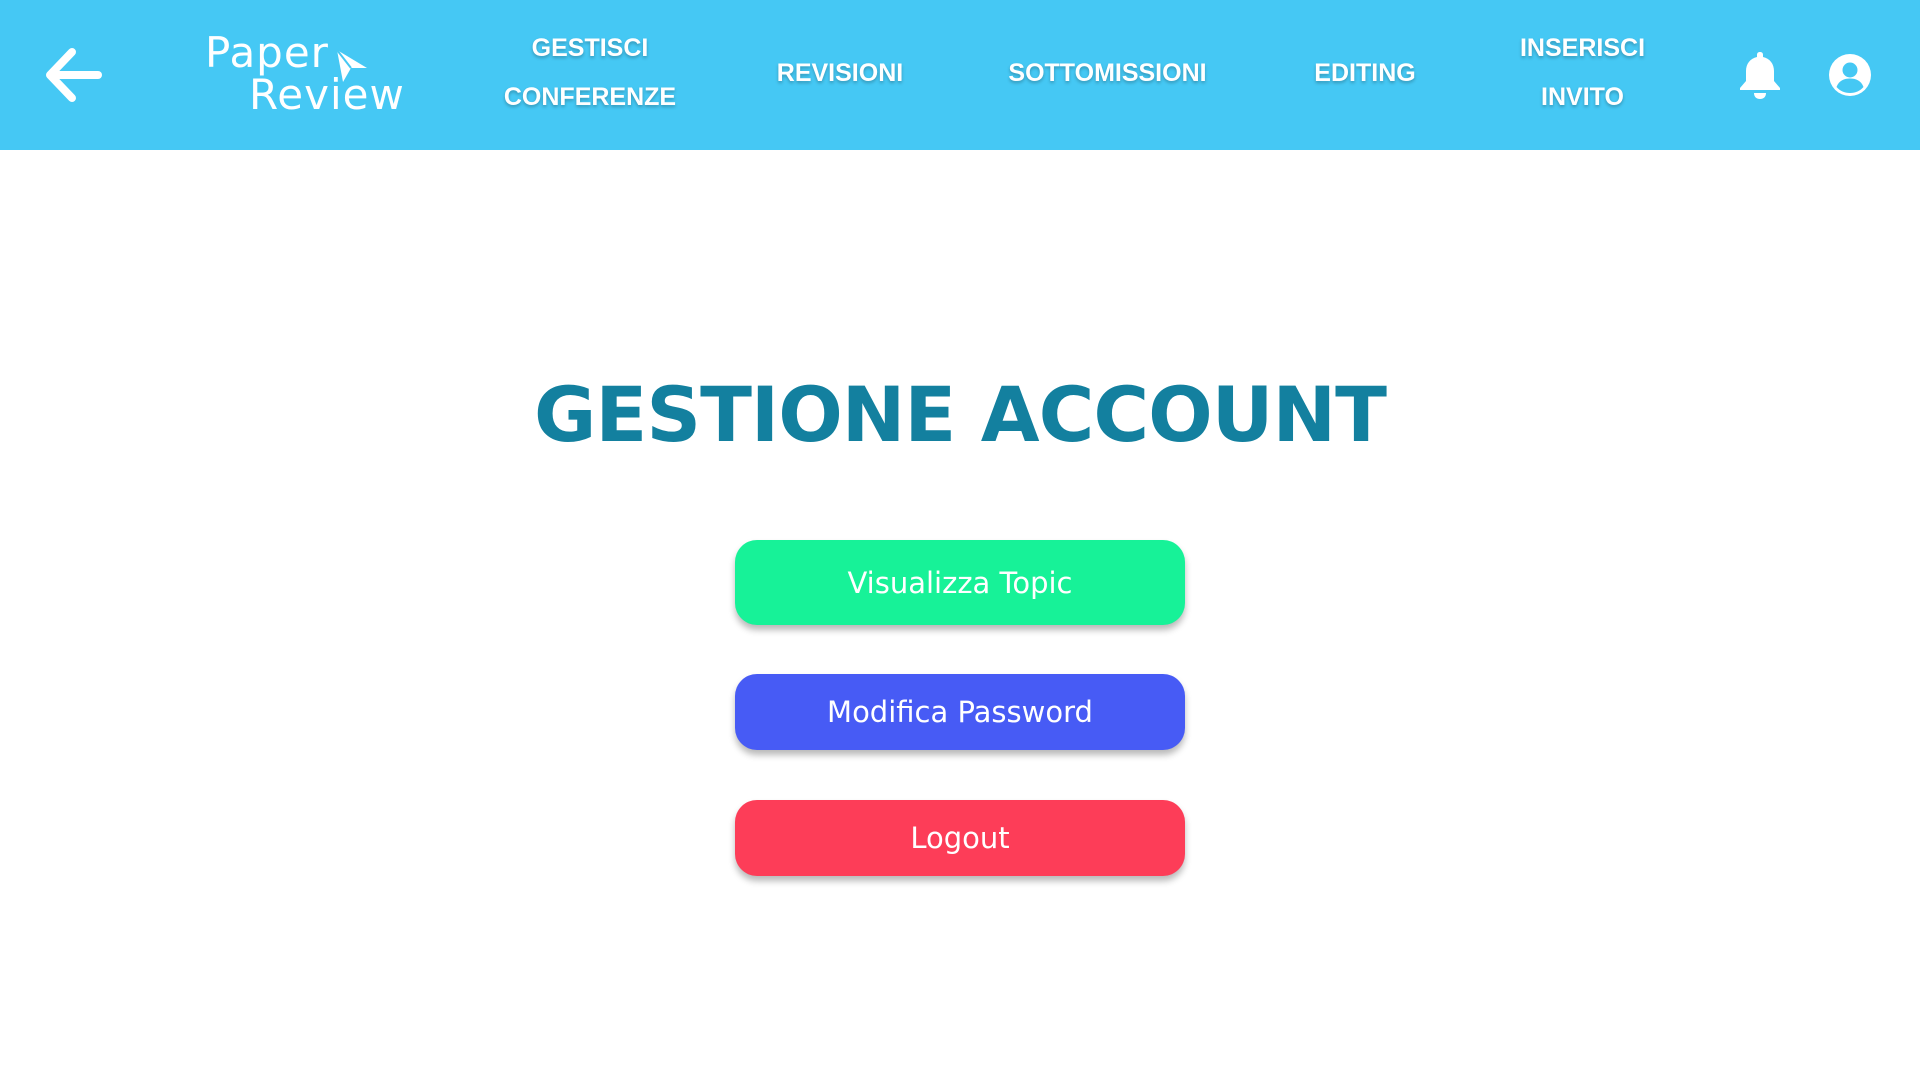  What do you see at coordinates (1107, 73) in the screenshot?
I see `nav-sottomissioni: SOTTOMISSIONI` at bounding box center [1107, 73].